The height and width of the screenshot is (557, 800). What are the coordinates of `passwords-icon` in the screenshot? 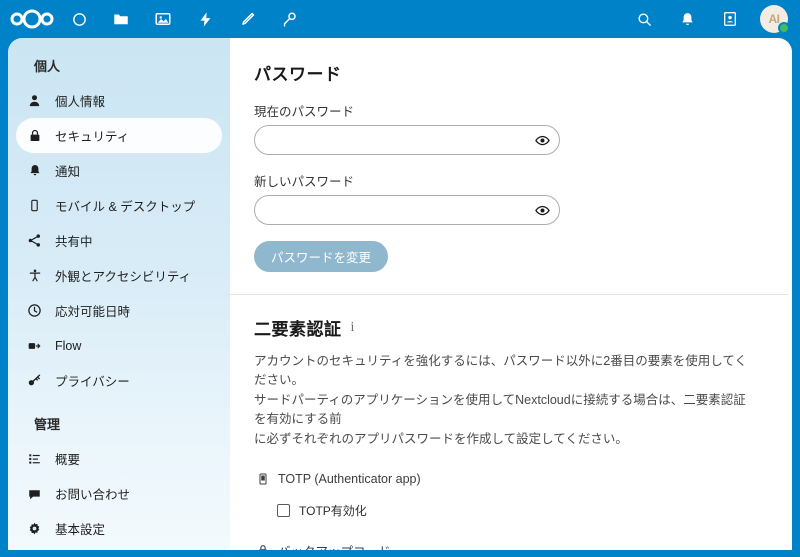 It's located at (289, 19).